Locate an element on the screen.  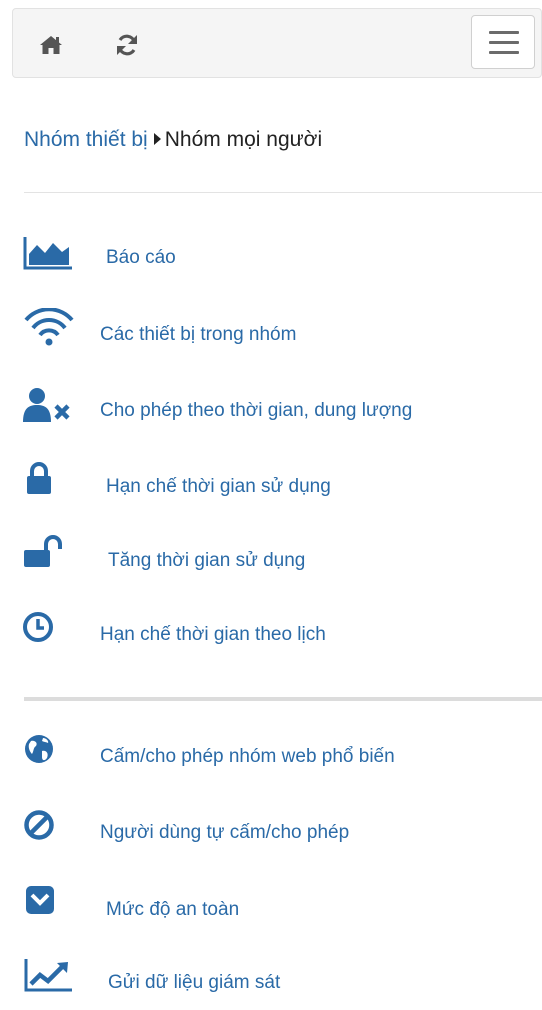
menu-item-label: Gửi dữ liệu giám sát is located at coordinates (194, 982).